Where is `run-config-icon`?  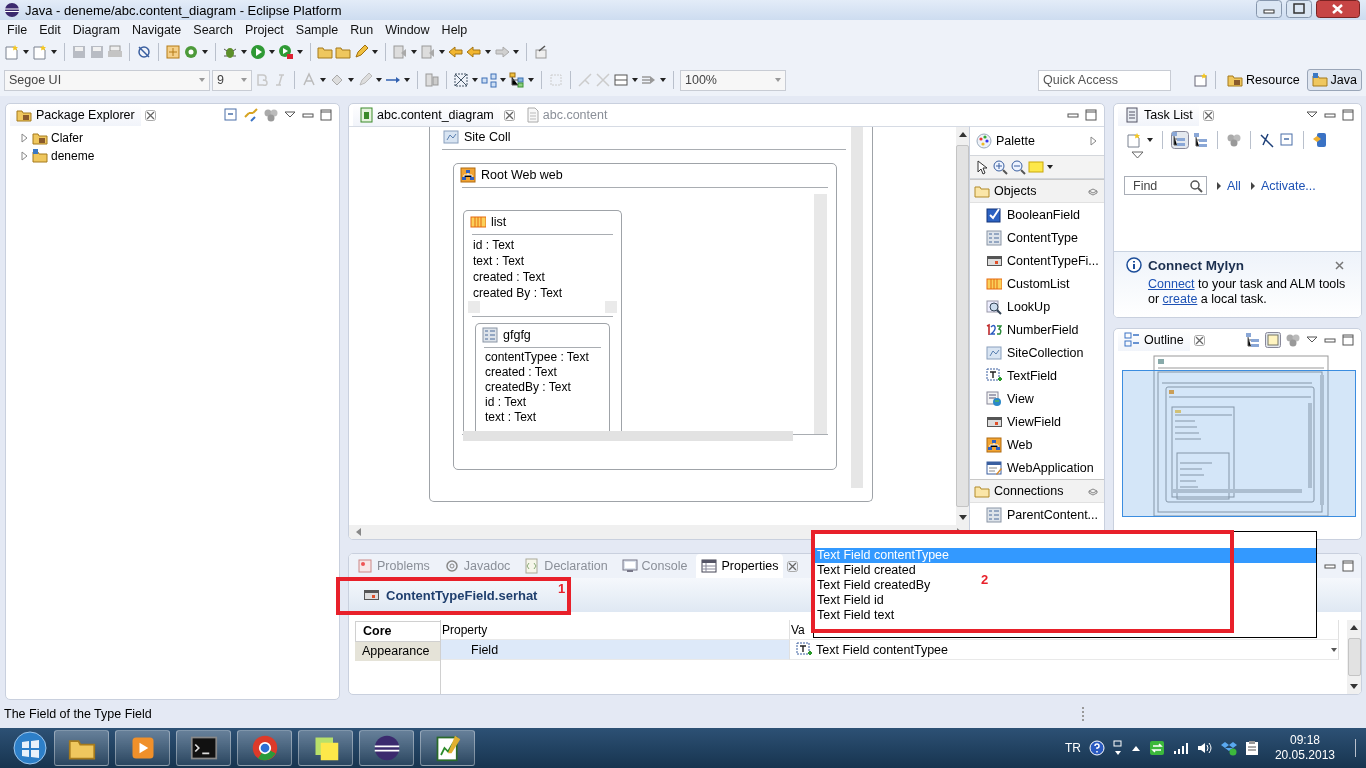 run-config-icon is located at coordinates (286, 52).